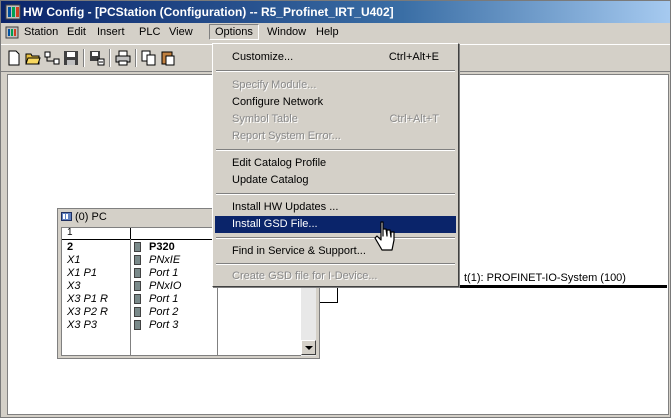 This screenshot has width=671, height=418. What do you see at coordinates (82, 325) in the screenshot?
I see `slot-cell: X3 P3` at bounding box center [82, 325].